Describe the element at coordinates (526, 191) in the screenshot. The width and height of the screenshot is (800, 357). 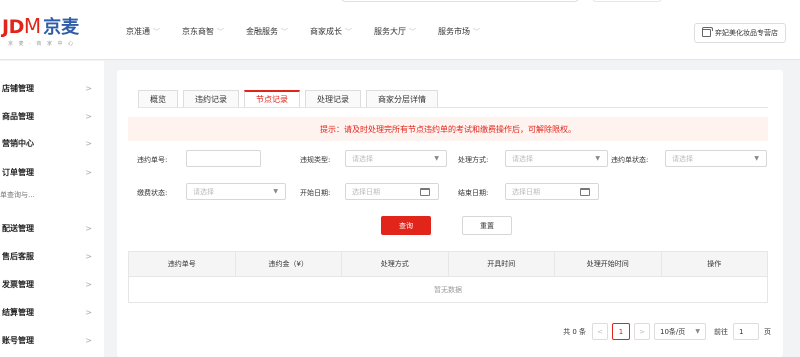
I see `end-date-placeholder: 选择日期` at that location.